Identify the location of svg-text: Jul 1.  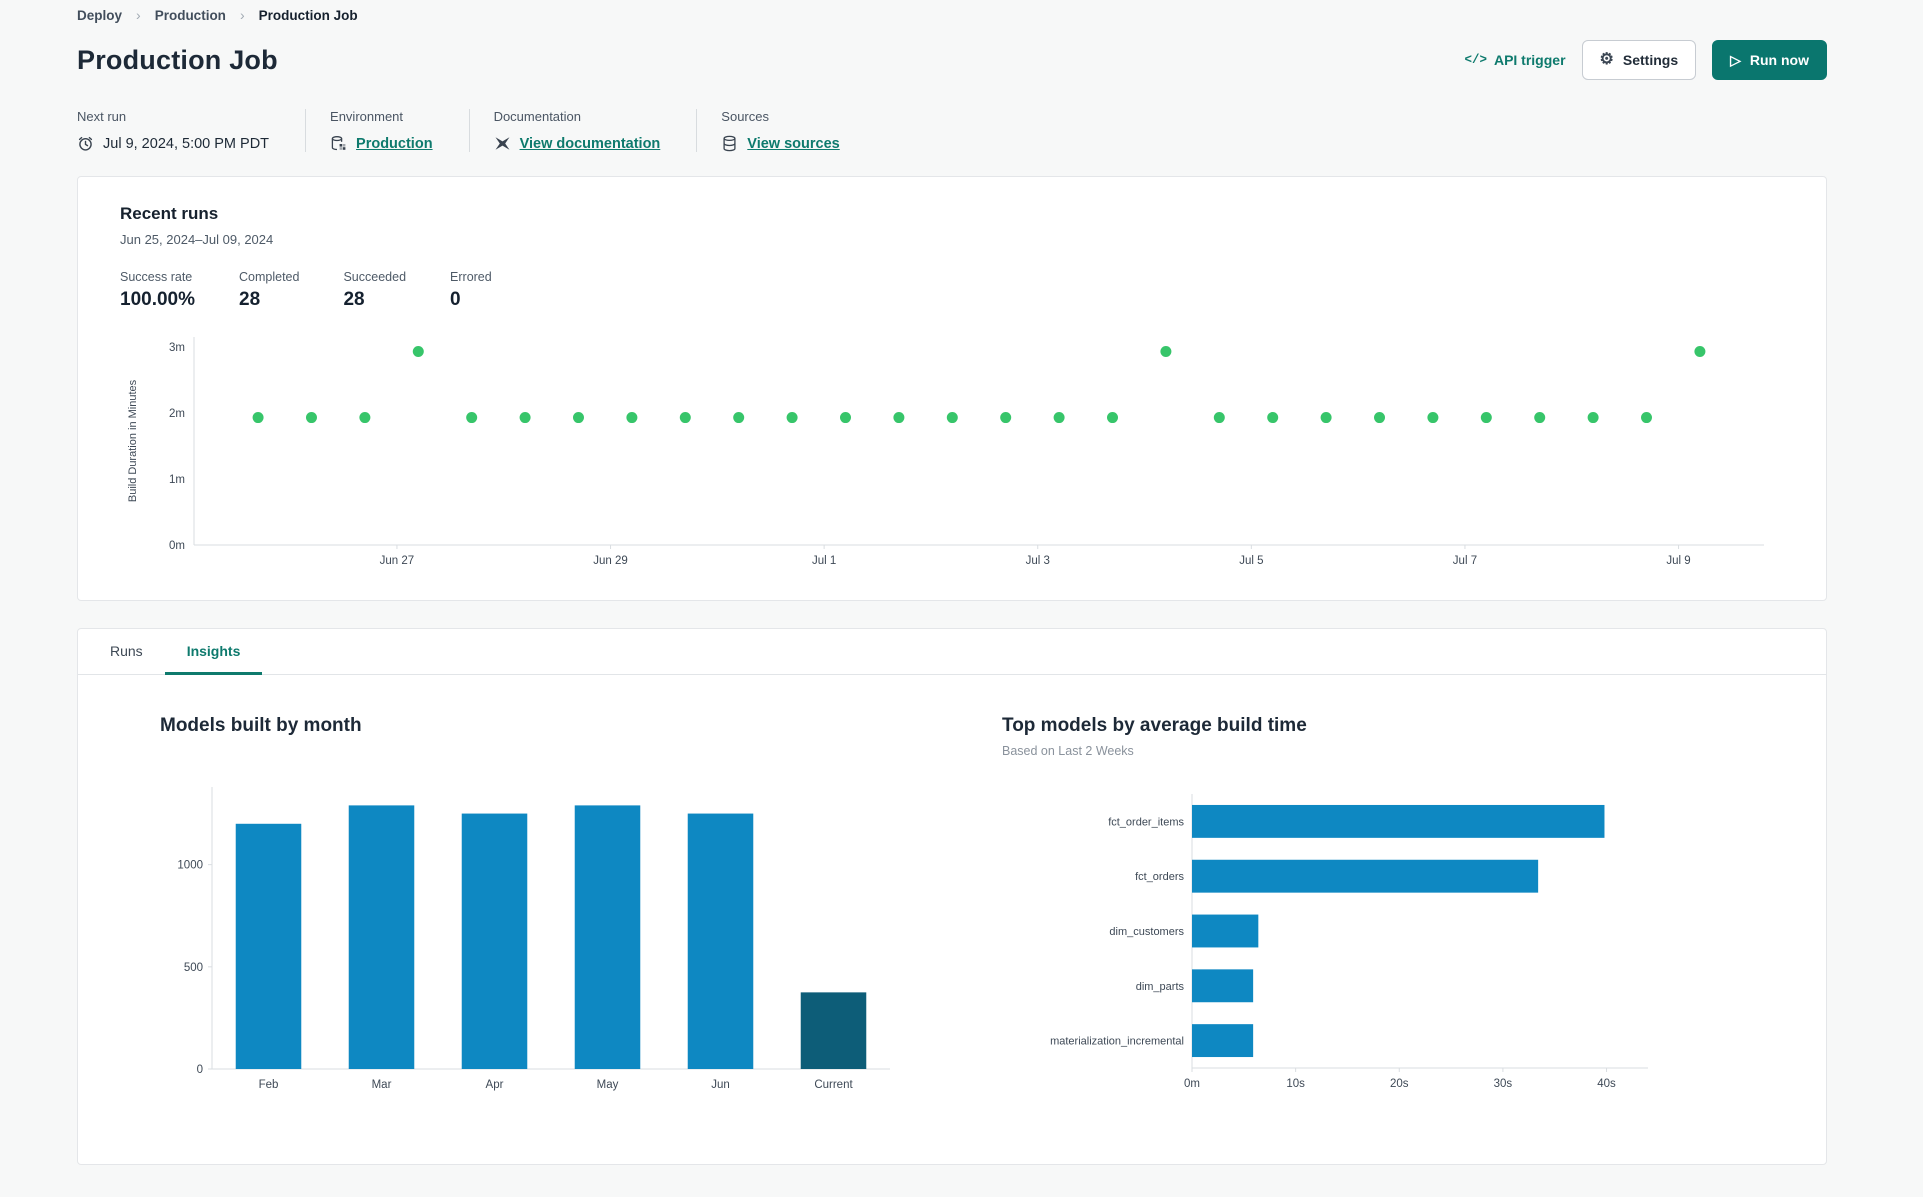
(824, 561).